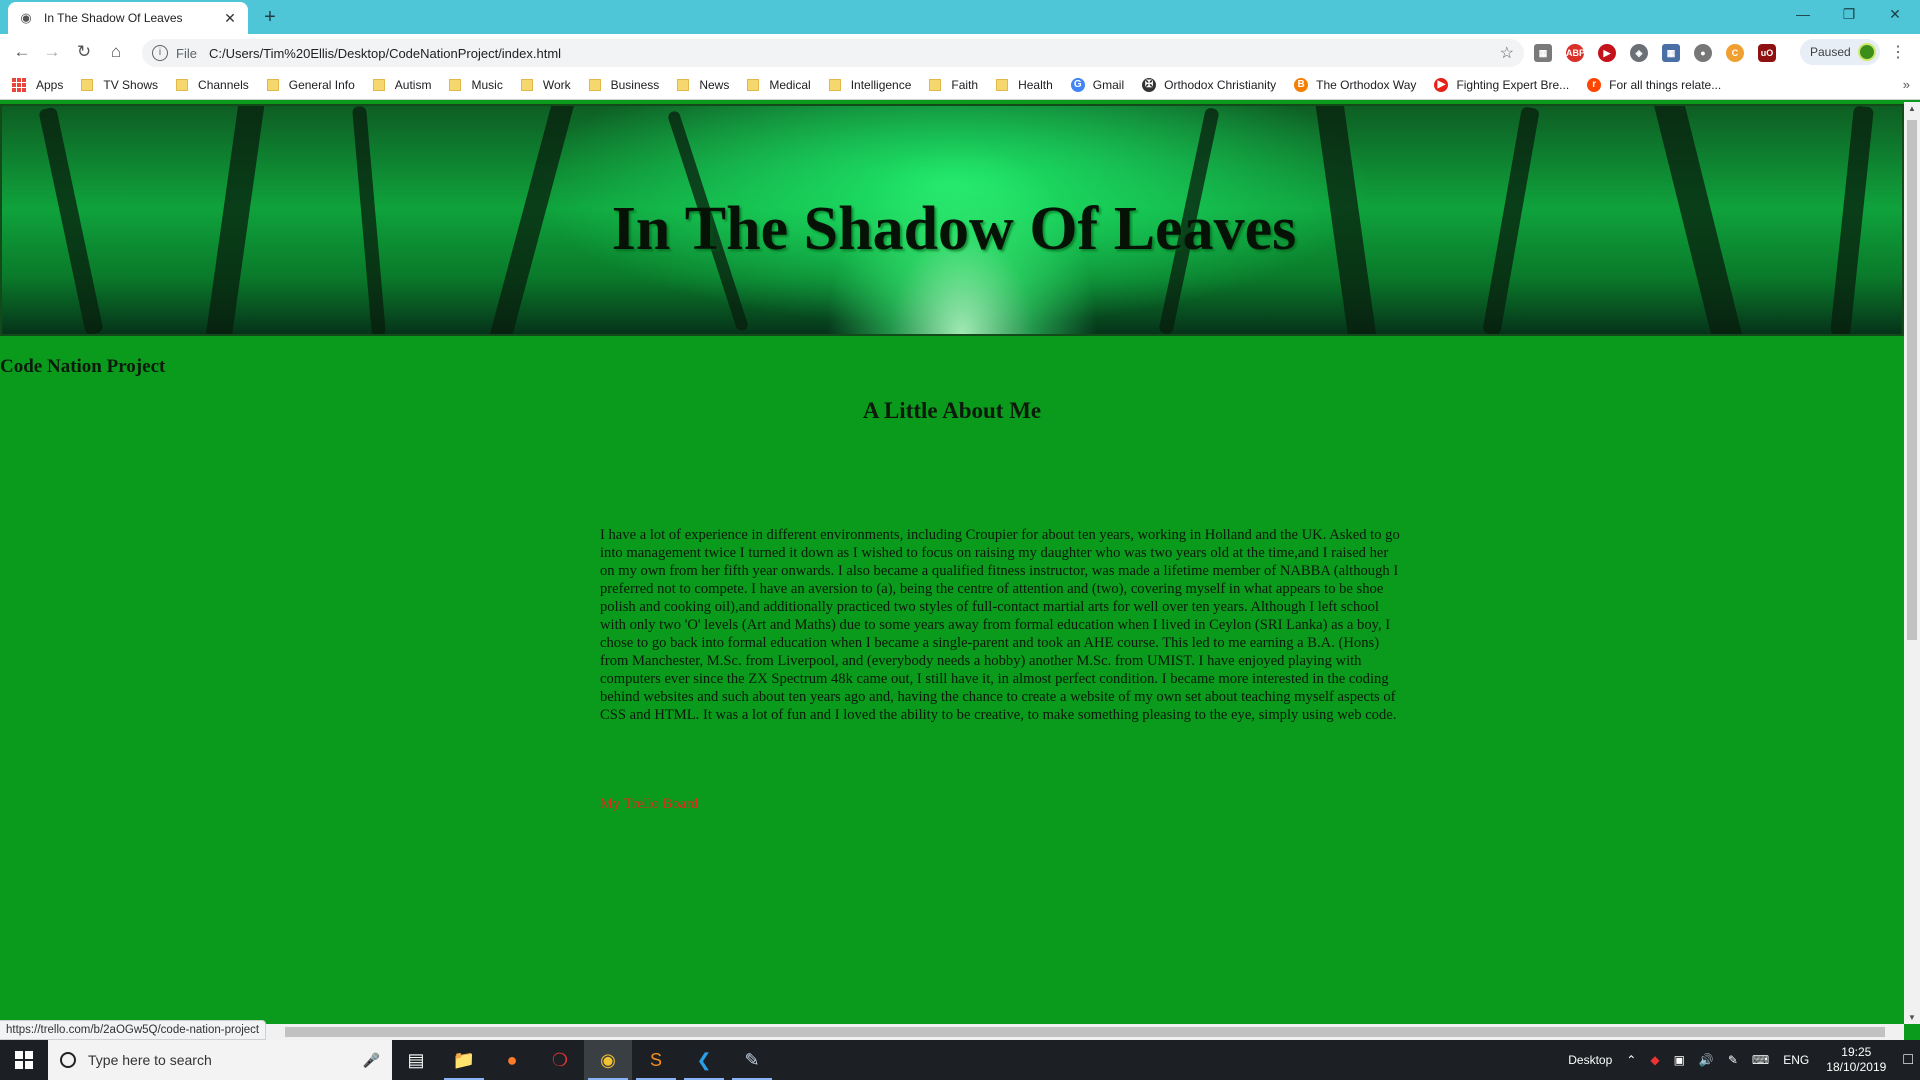 The image size is (1920, 1080). I want to click on close-tab-icon: ✕, so click(230, 18).